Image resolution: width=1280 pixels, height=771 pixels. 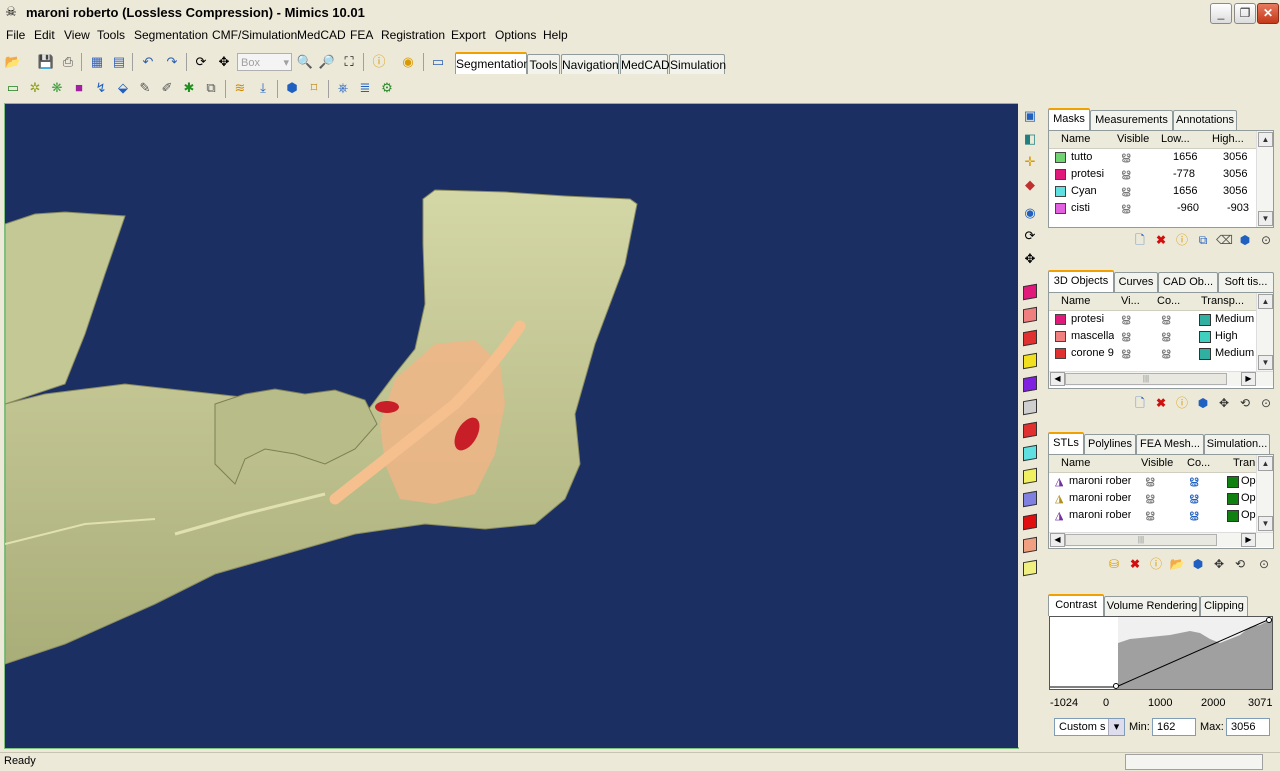 What do you see at coordinates (1157, 463) in the screenshot?
I see `col-visible: Visible` at bounding box center [1157, 463].